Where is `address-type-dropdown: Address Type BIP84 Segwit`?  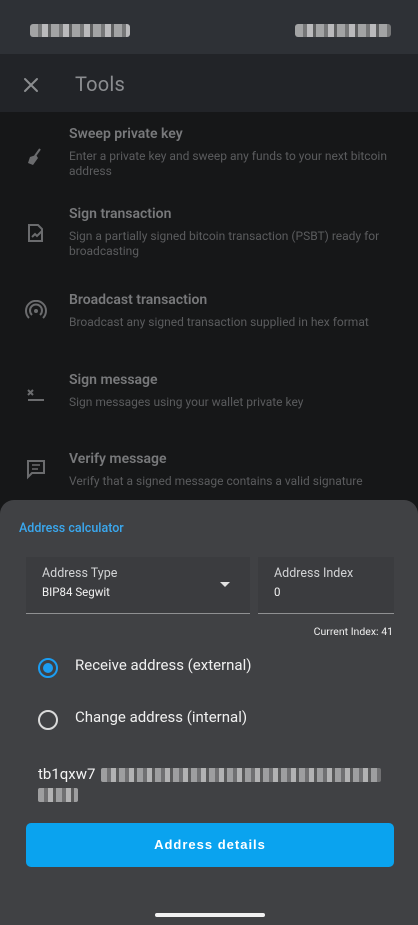 address-type-dropdown: Address Type BIP84 Segwit is located at coordinates (138, 585).